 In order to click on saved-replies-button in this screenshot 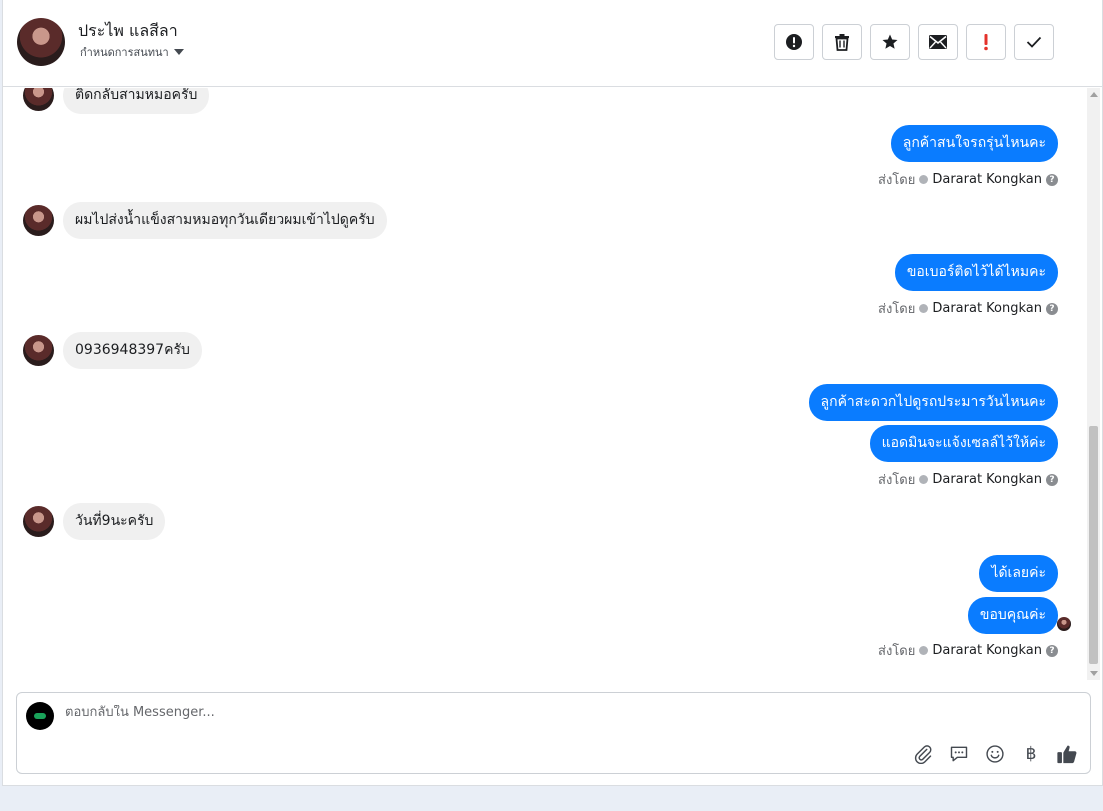, I will do `click(959, 754)`.